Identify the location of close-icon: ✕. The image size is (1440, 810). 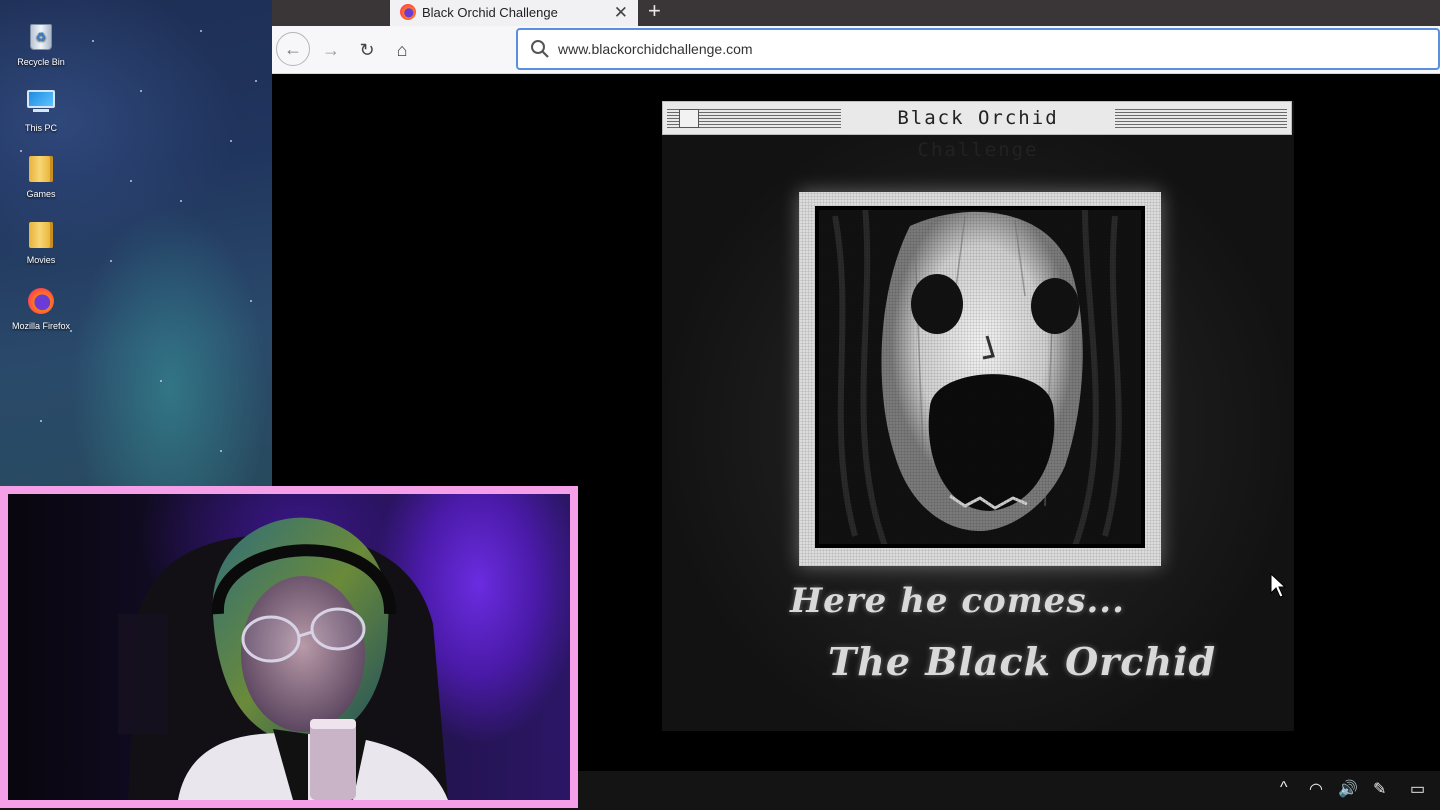
(621, 12).